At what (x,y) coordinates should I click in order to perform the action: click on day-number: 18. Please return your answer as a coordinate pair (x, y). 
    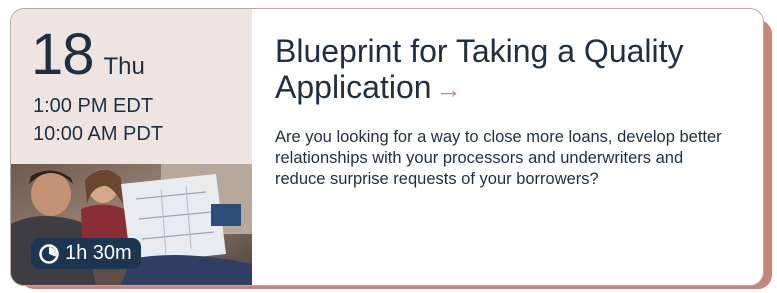
    Looking at the image, I should click on (63, 54).